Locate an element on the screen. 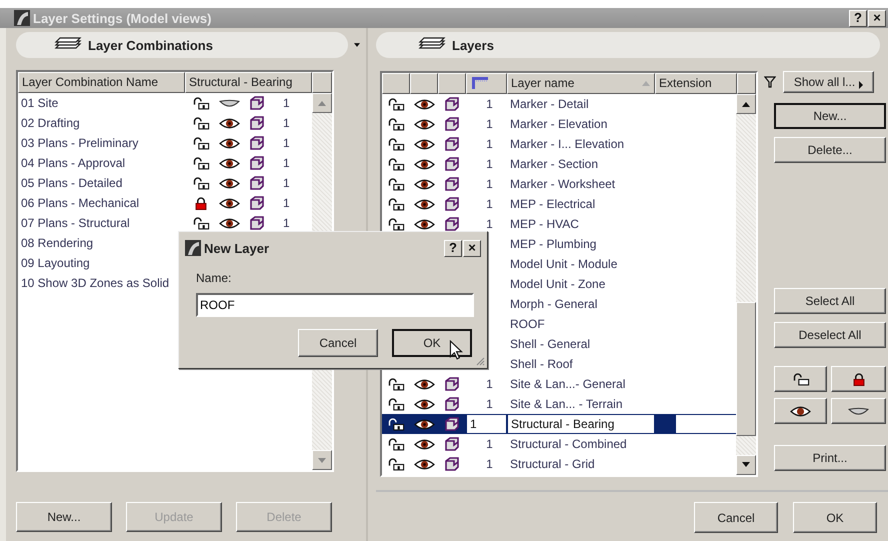  table-cell-text: Model Unit - Module is located at coordinates (563, 264).